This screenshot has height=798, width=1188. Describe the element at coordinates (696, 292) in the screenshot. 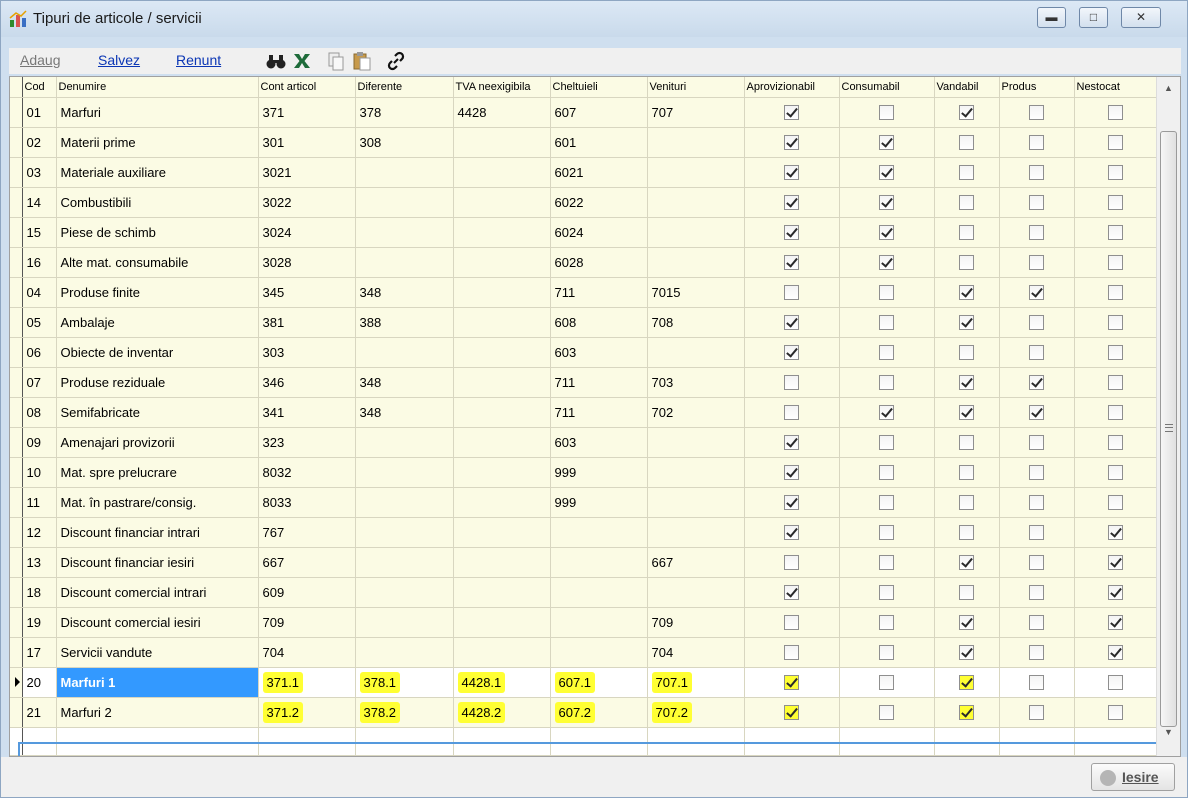

I see `cell-ven: 7015` at that location.